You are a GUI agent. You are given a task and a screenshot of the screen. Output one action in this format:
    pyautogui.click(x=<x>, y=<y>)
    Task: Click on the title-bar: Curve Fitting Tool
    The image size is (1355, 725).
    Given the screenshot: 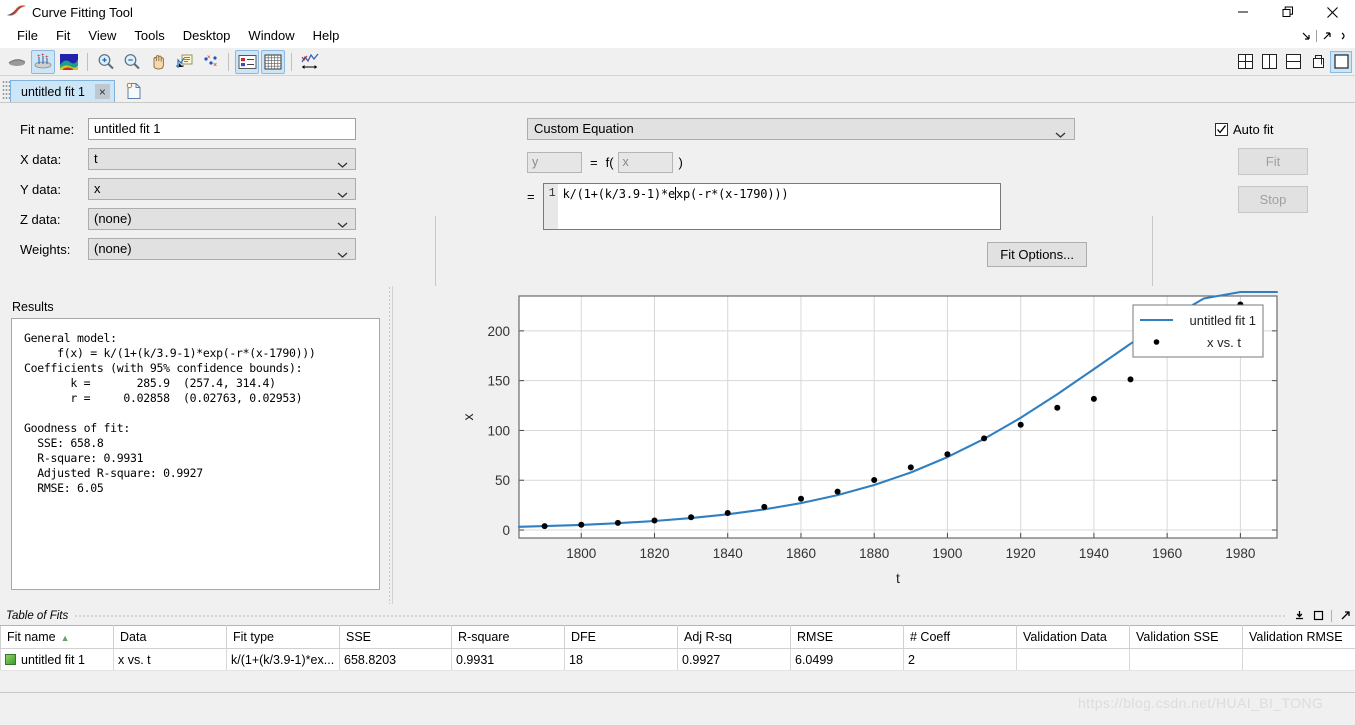 What is the action you would take?
    pyautogui.click(x=677, y=12)
    